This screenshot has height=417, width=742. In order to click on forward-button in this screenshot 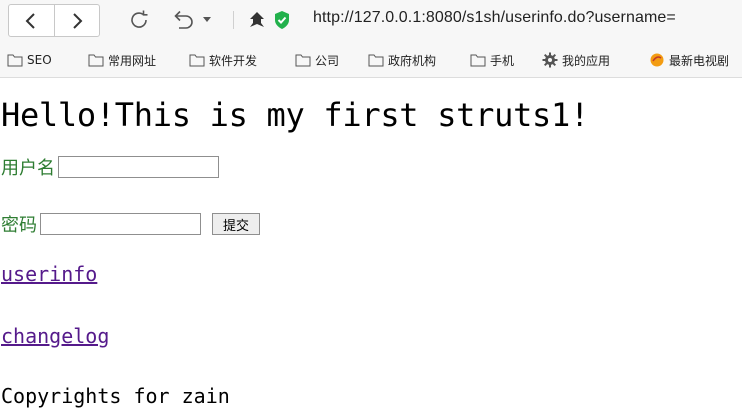, I will do `click(76, 20)`.